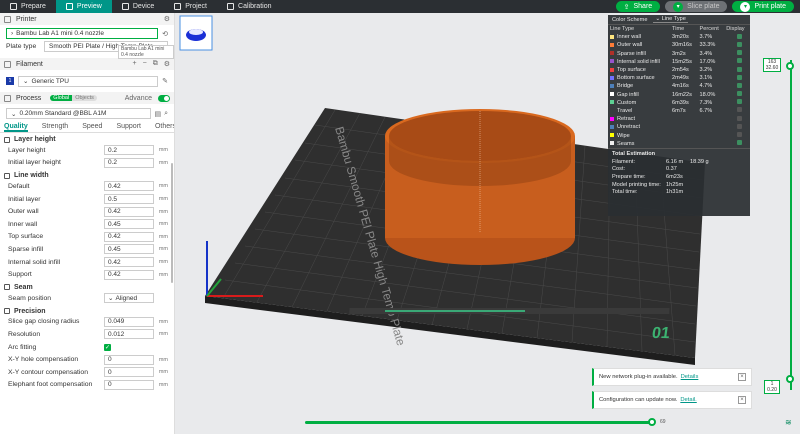 The width and height of the screenshot is (800, 434). What do you see at coordinates (145, 64) in the screenshot?
I see `minus-icon: −` at bounding box center [145, 64].